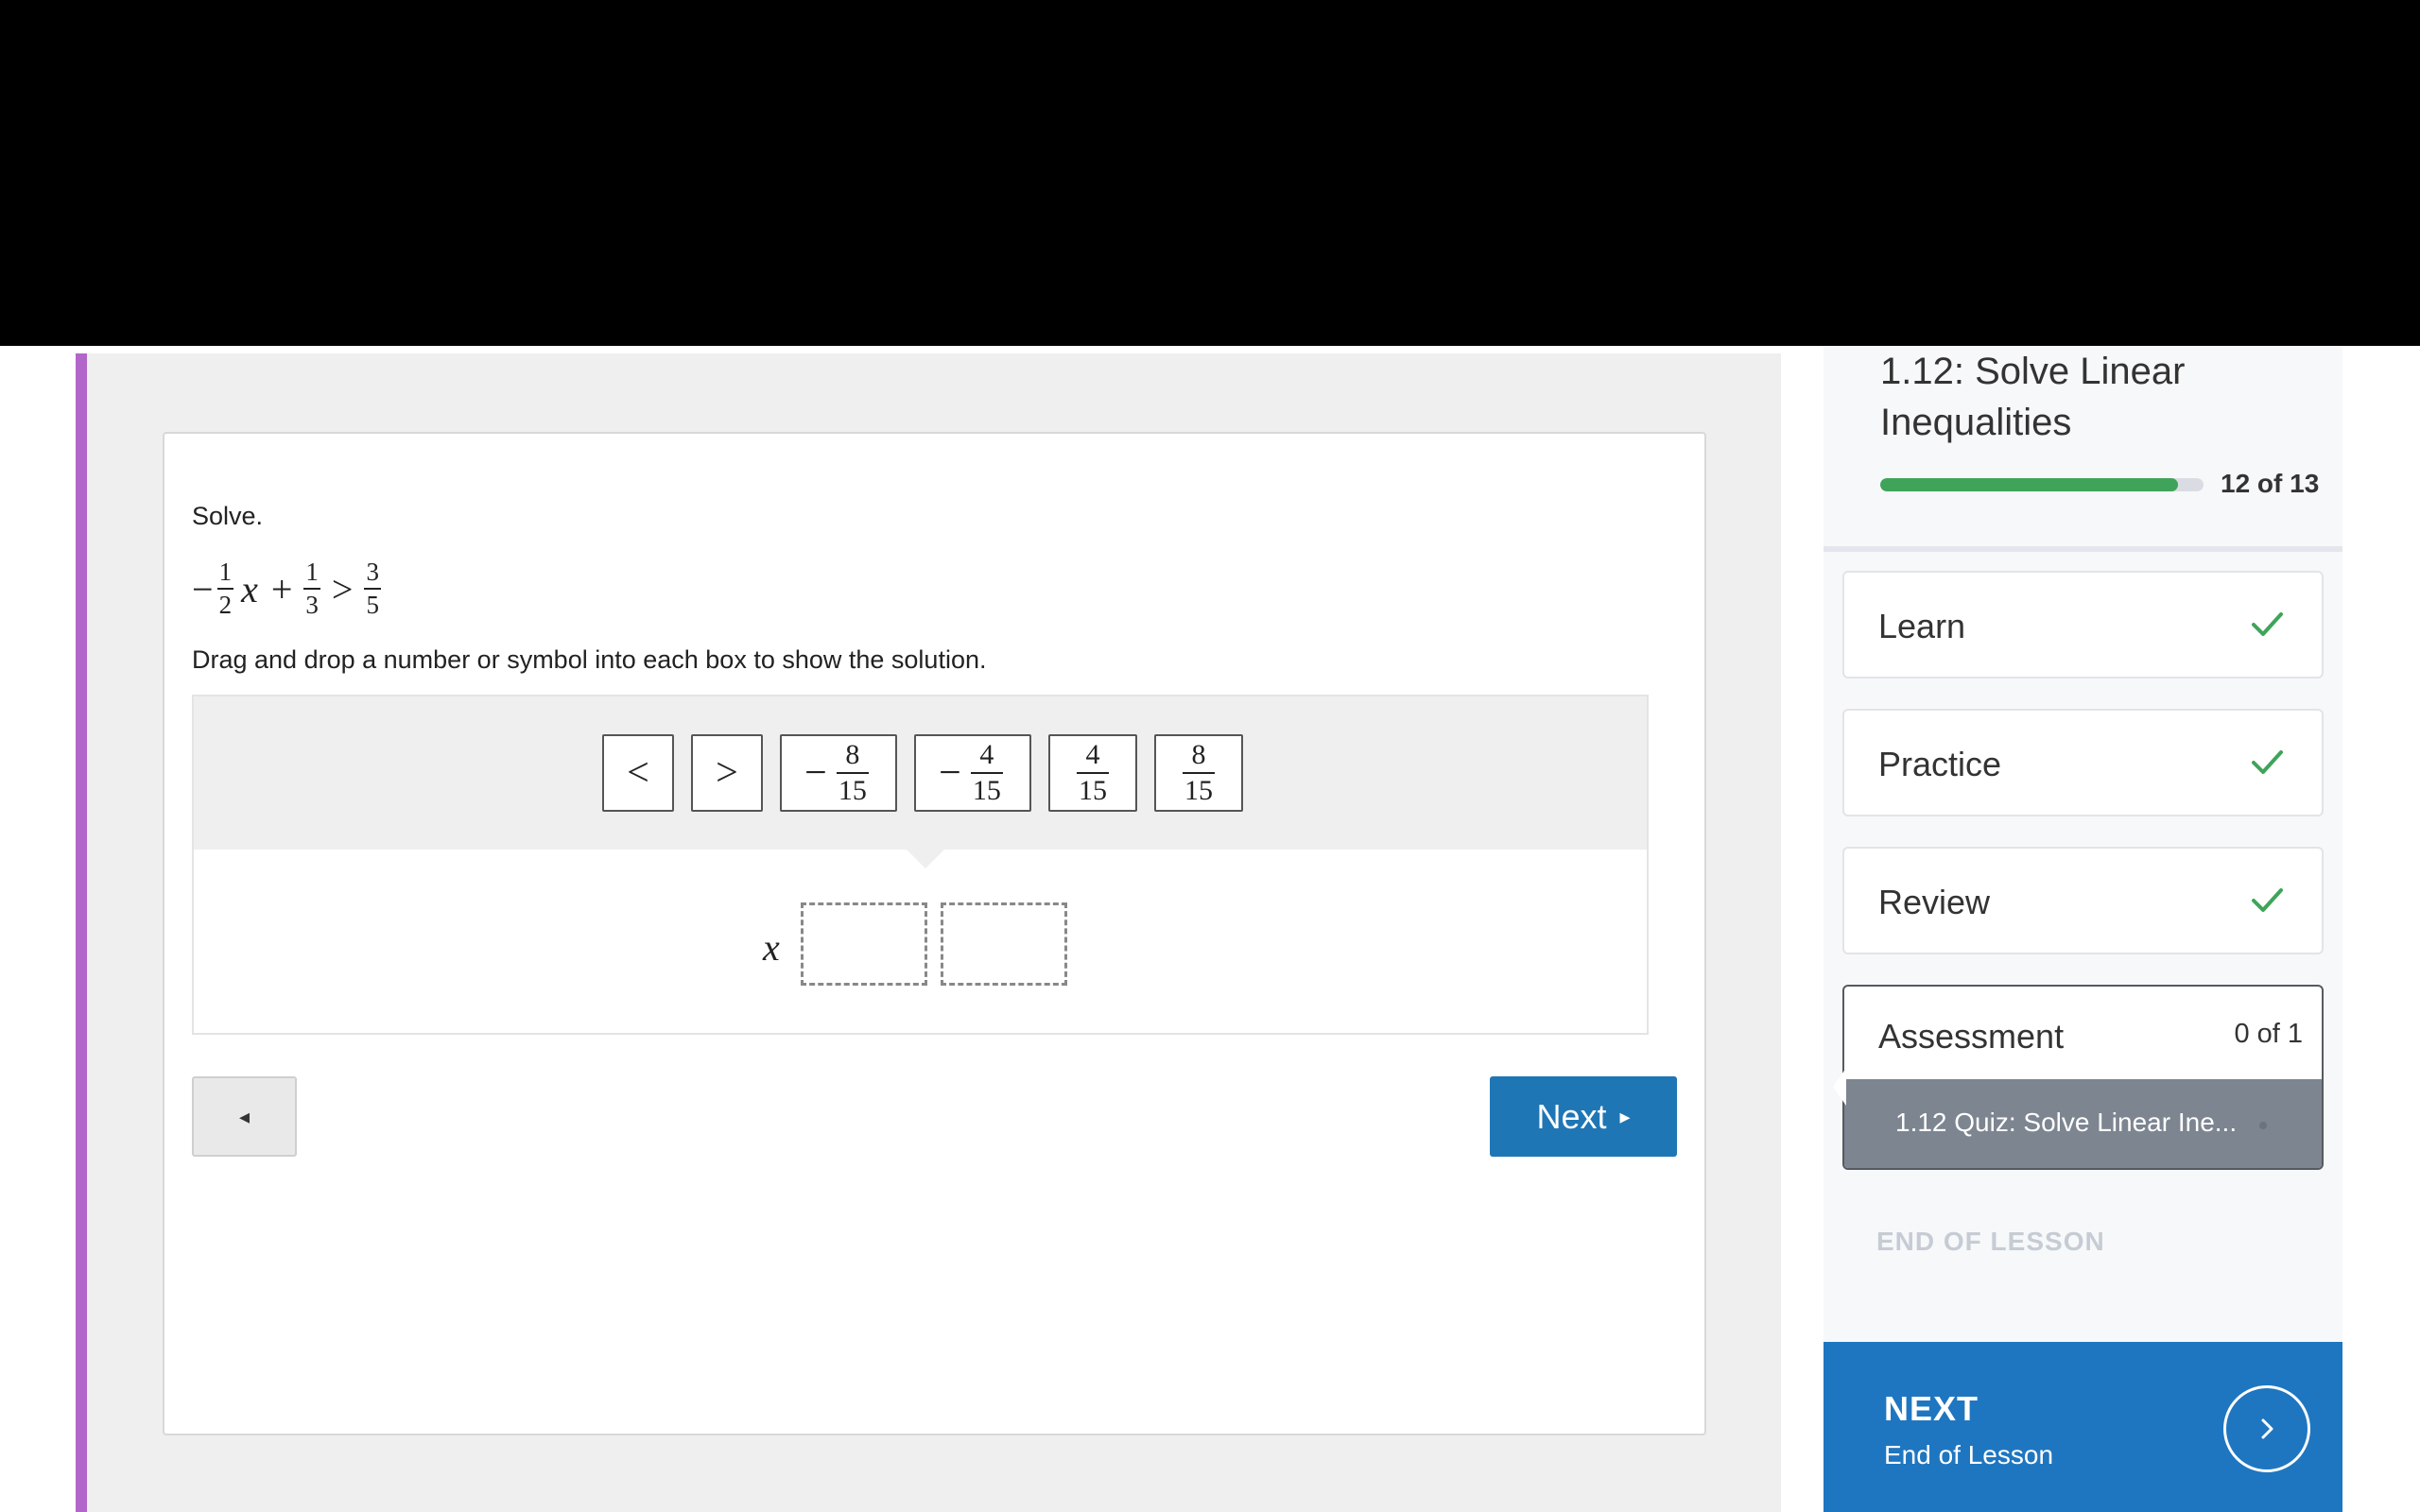 This screenshot has height=1512, width=2420. Describe the element at coordinates (1969, 1454) in the screenshot. I see `sidebar-next-subtitle: End of Lesson` at that location.